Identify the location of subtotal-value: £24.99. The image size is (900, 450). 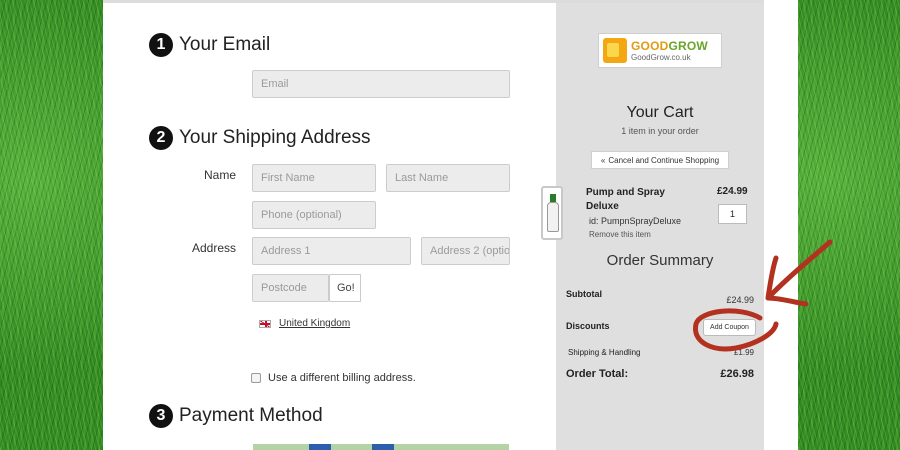
(740, 300).